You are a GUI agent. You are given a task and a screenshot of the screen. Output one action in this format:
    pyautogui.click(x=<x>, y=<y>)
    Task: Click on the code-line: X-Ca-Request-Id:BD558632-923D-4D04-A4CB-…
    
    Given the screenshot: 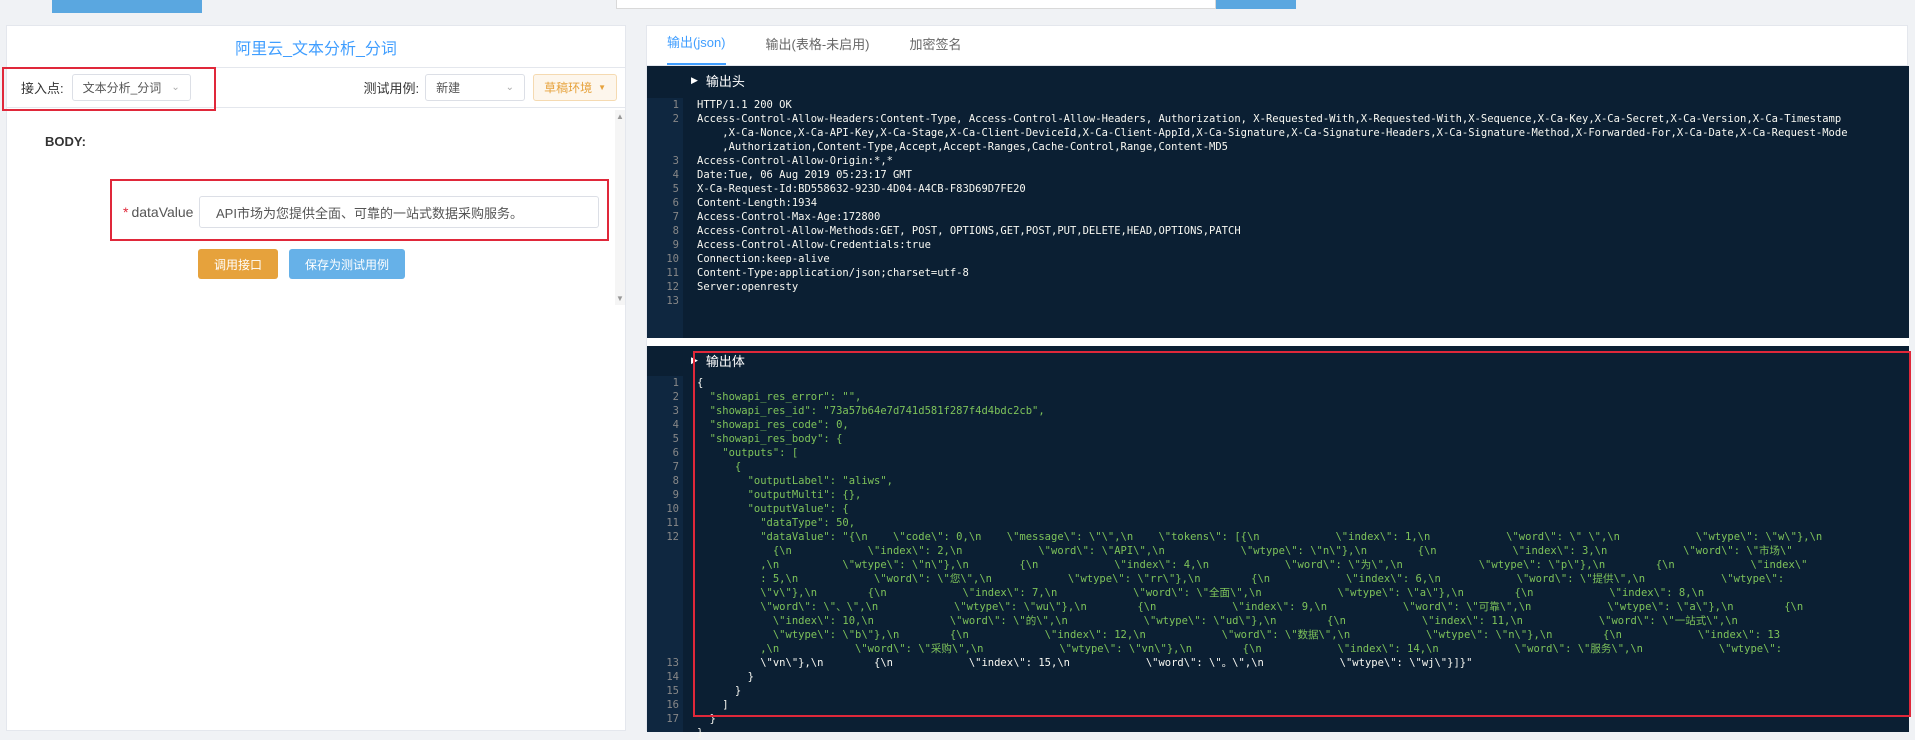 What is the action you would take?
    pyautogui.click(x=861, y=189)
    